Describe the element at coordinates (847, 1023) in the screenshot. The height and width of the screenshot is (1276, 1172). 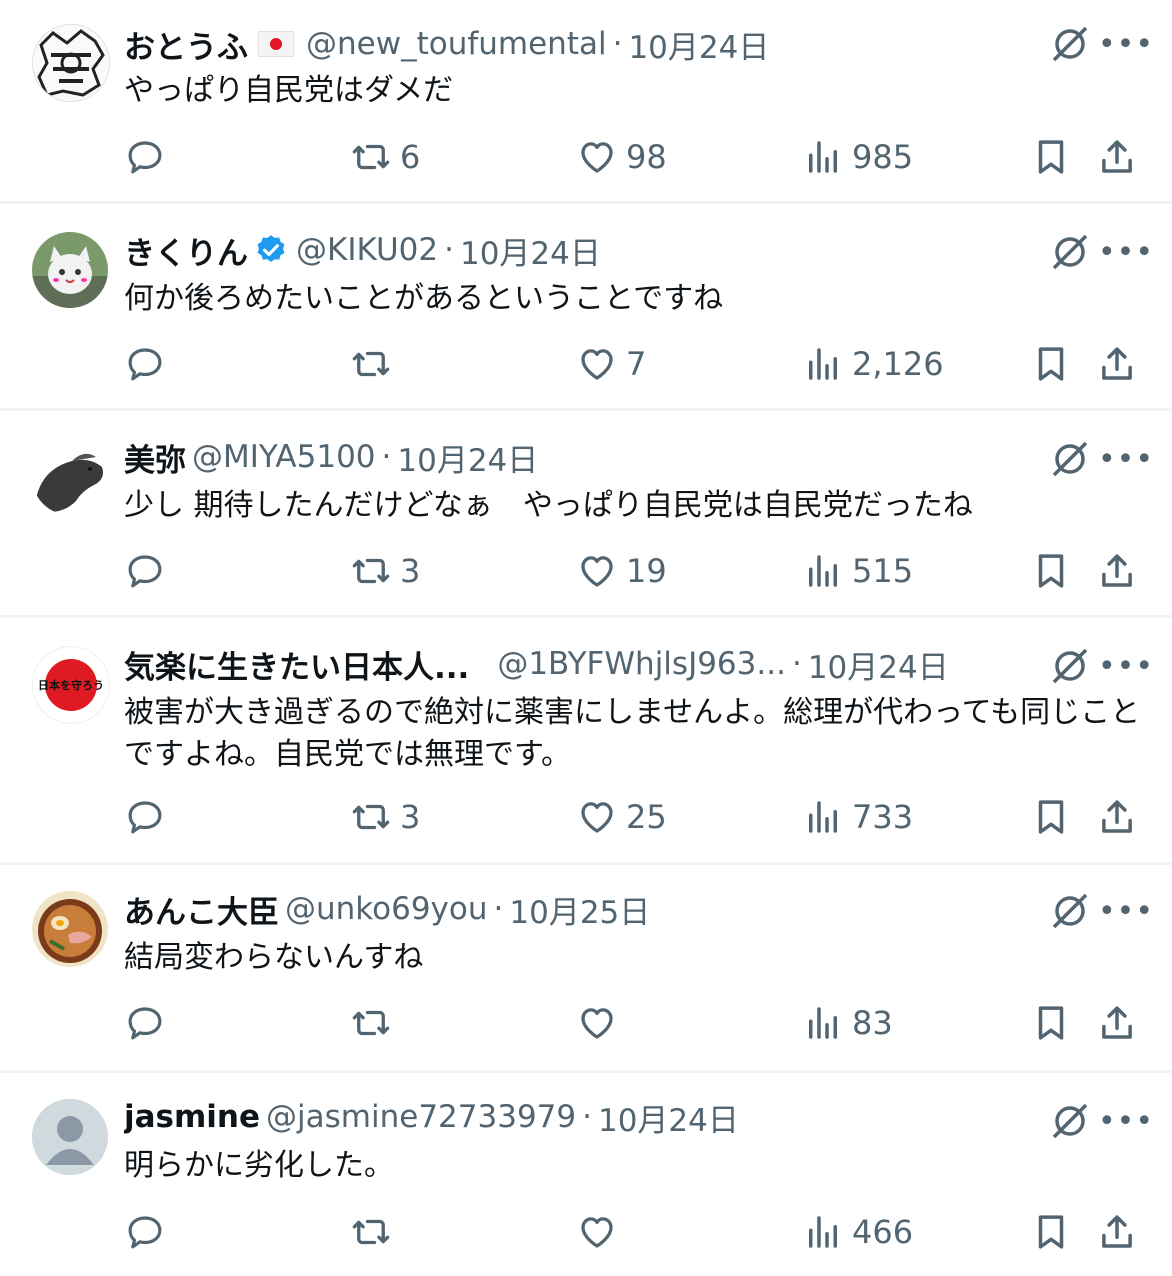
I see `views-button: 83` at that location.